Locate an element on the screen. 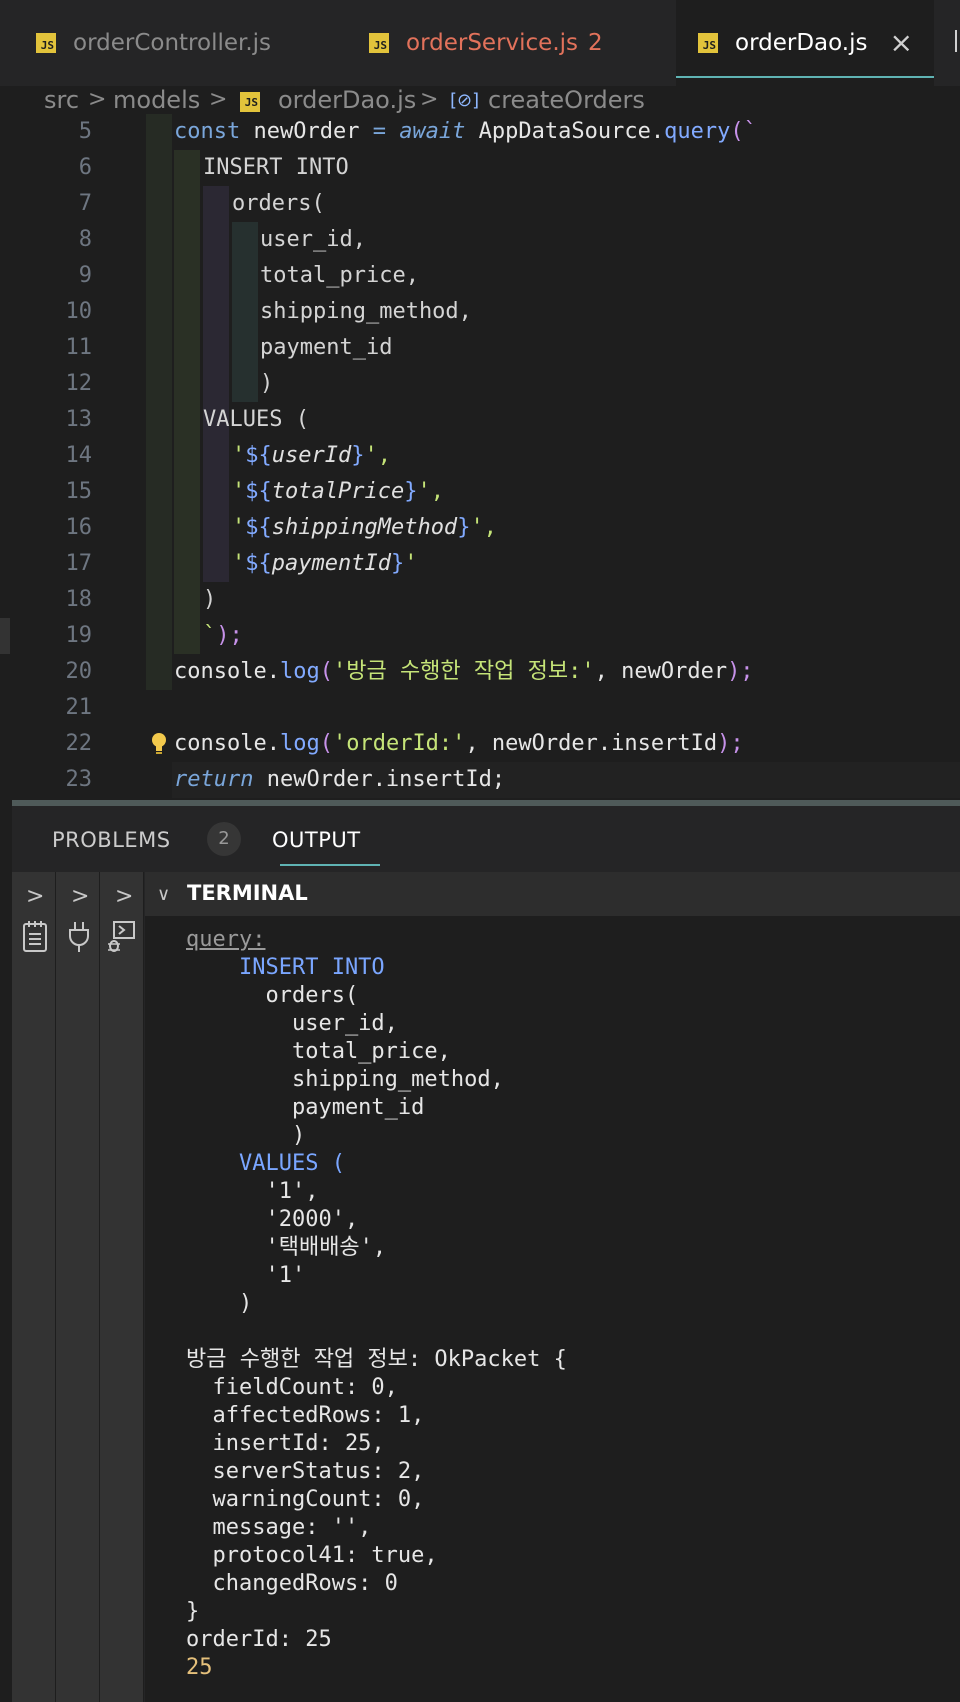 The width and height of the screenshot is (960, 1702). code-text: user_id, is located at coordinates (313, 239).